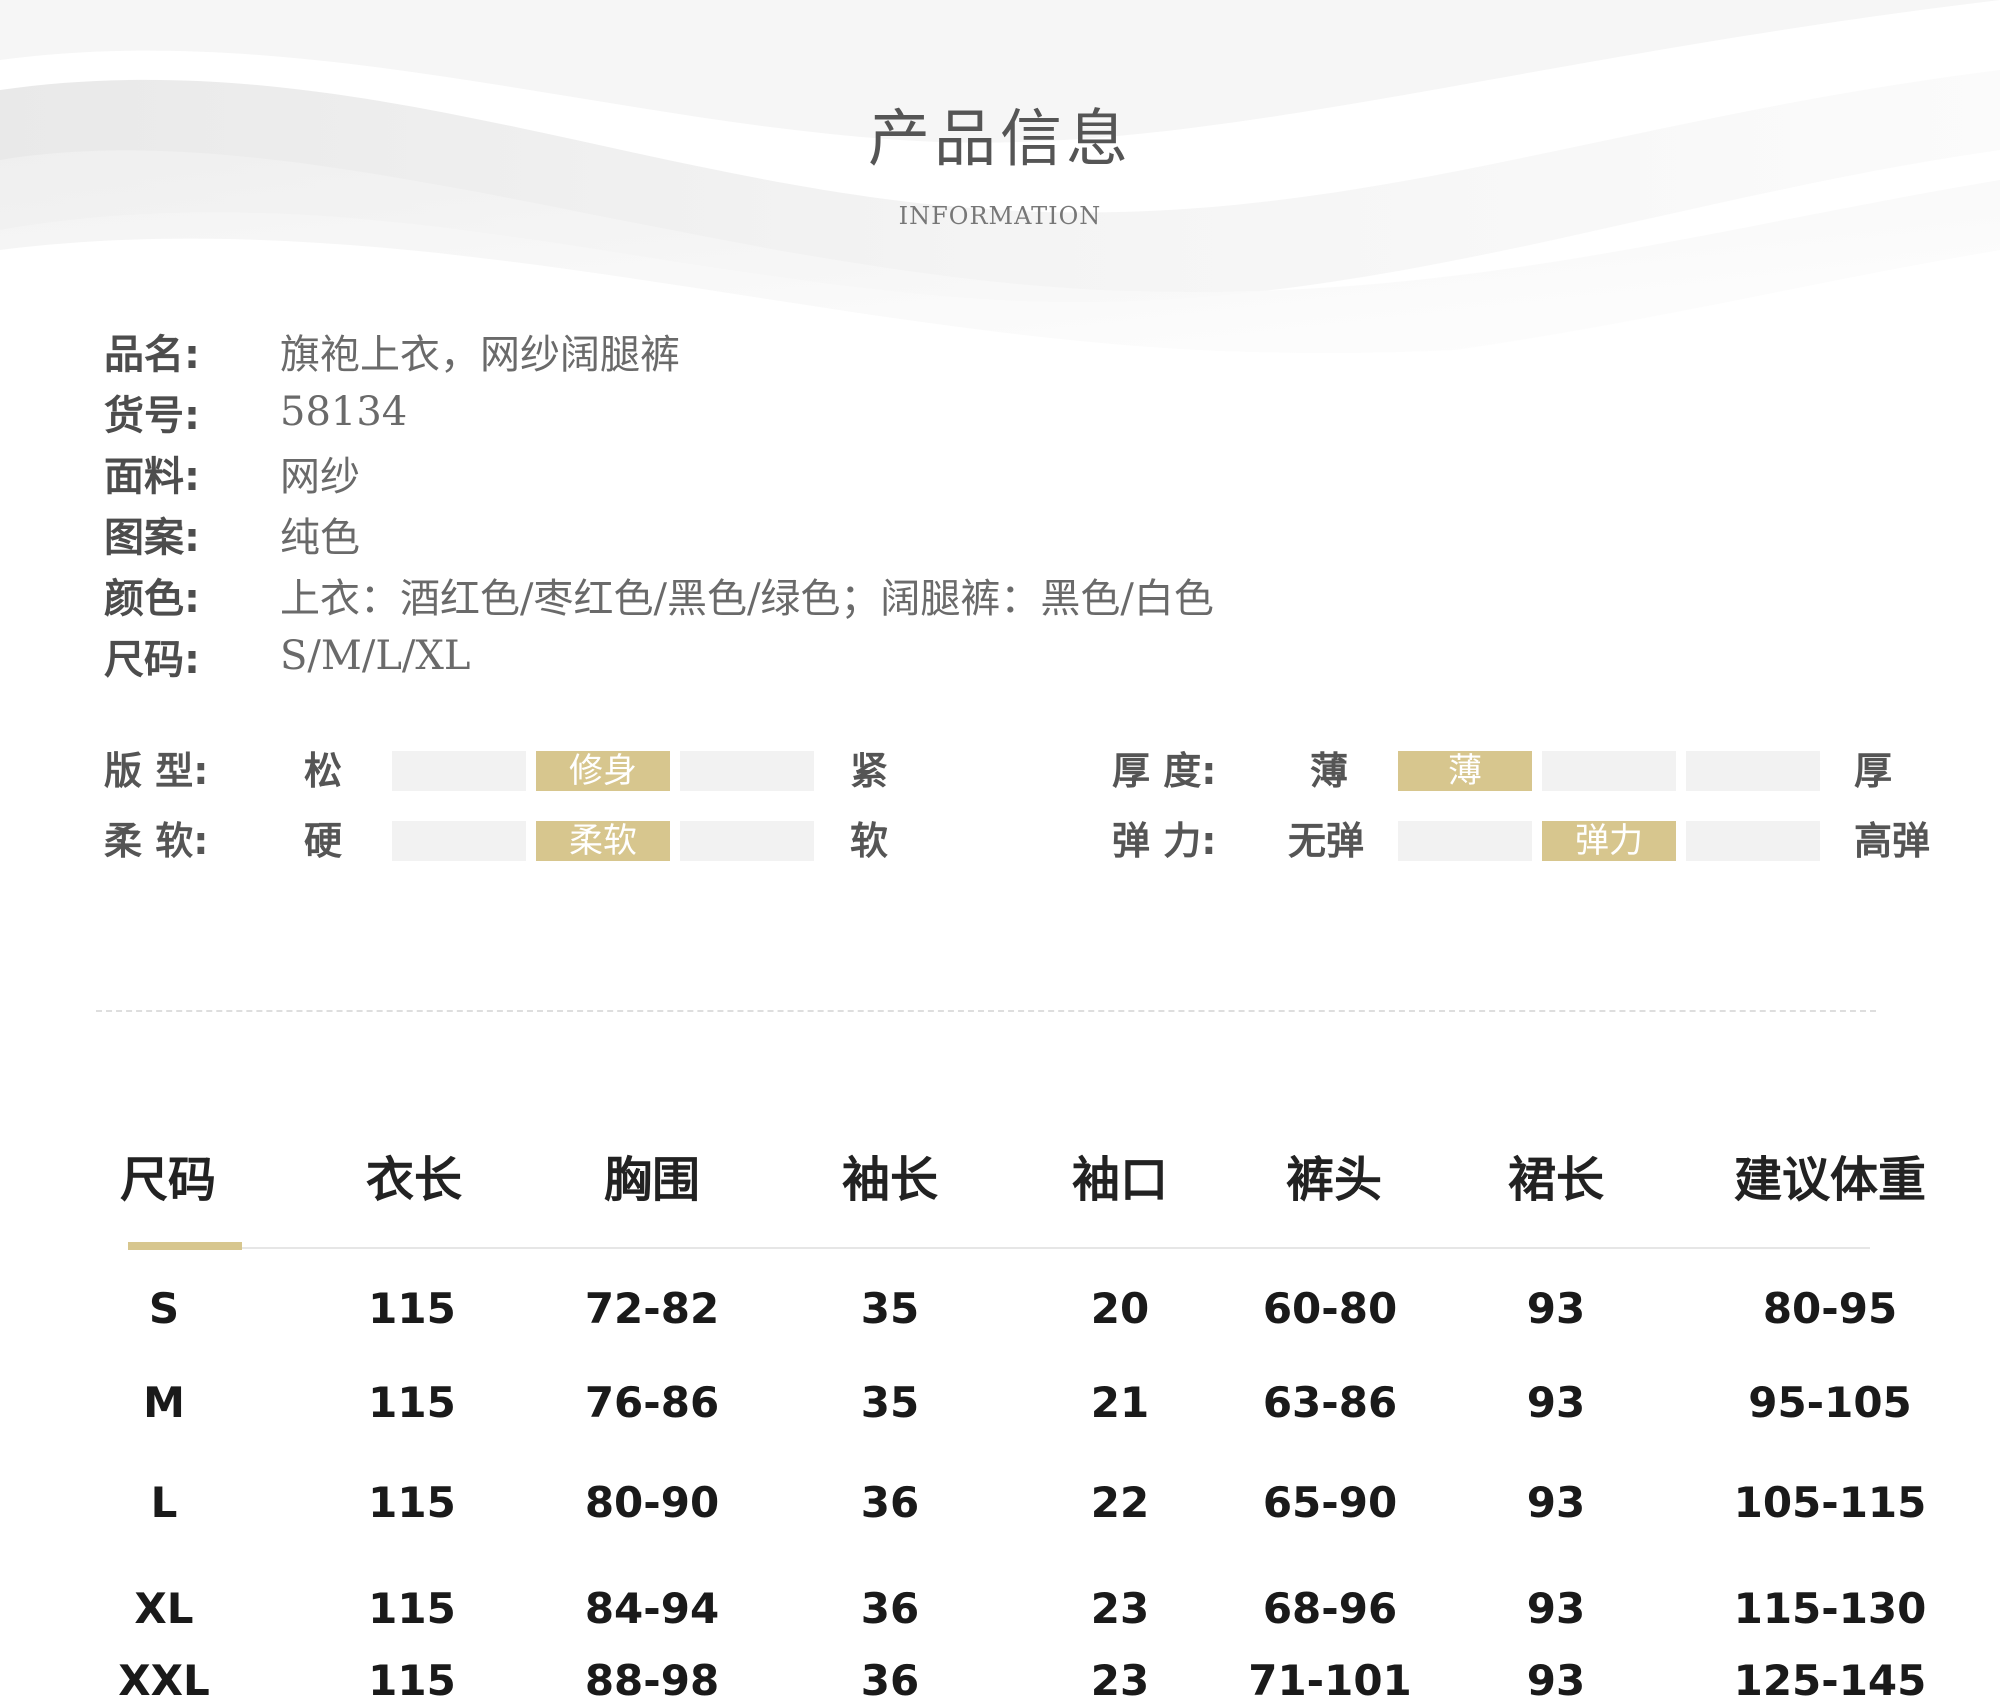 The height and width of the screenshot is (1698, 2000). What do you see at coordinates (986, 1011) in the screenshot?
I see `section-divider` at bounding box center [986, 1011].